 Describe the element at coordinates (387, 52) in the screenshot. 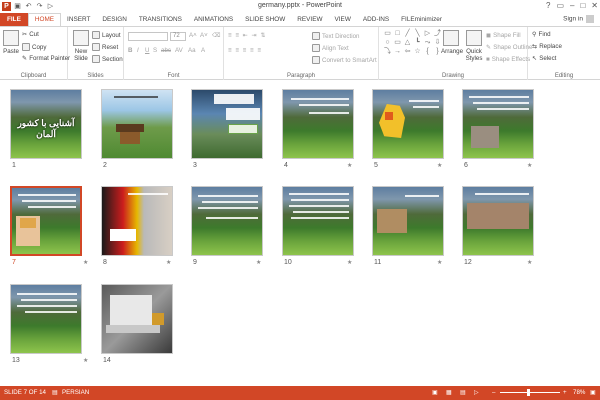

I see `shape-item: ⤵` at that location.